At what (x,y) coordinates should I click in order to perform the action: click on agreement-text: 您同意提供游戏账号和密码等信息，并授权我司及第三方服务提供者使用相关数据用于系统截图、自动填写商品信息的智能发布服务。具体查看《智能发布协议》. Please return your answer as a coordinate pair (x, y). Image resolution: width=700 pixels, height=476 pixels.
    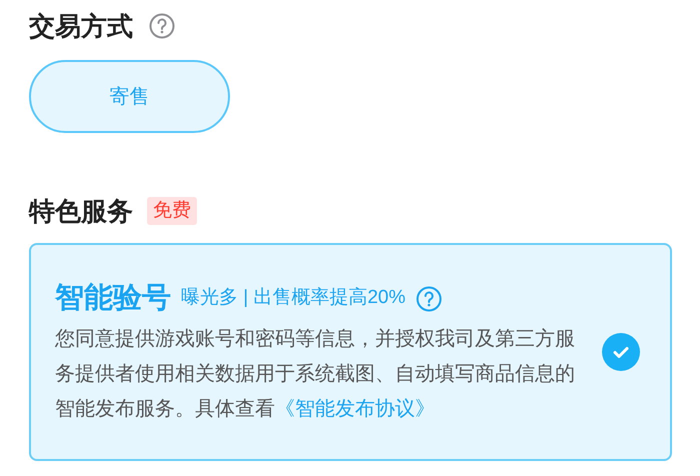
    Looking at the image, I should click on (315, 374).